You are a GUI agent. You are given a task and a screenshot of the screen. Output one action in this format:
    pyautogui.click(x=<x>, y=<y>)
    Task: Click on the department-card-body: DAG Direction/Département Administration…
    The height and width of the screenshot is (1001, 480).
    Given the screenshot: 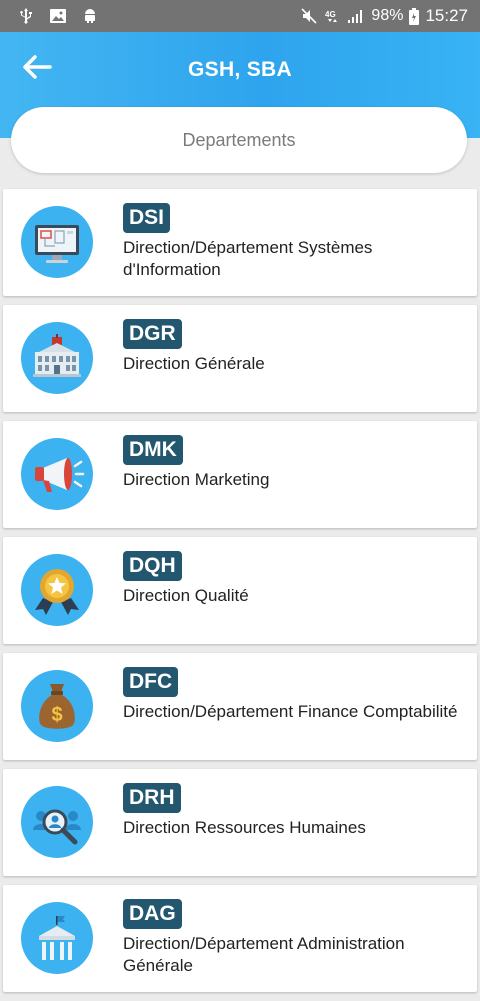 What is the action you would take?
    pyautogui.click(x=295, y=938)
    